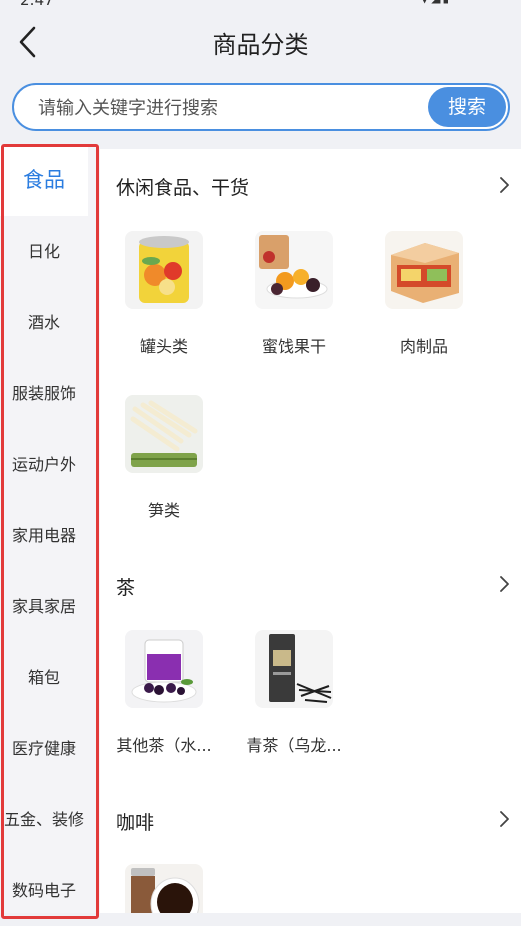 This screenshot has height=926, width=521. What do you see at coordinates (260, 5) in the screenshot?
I see `status-bar: 2:47 ▼◢▮` at bounding box center [260, 5].